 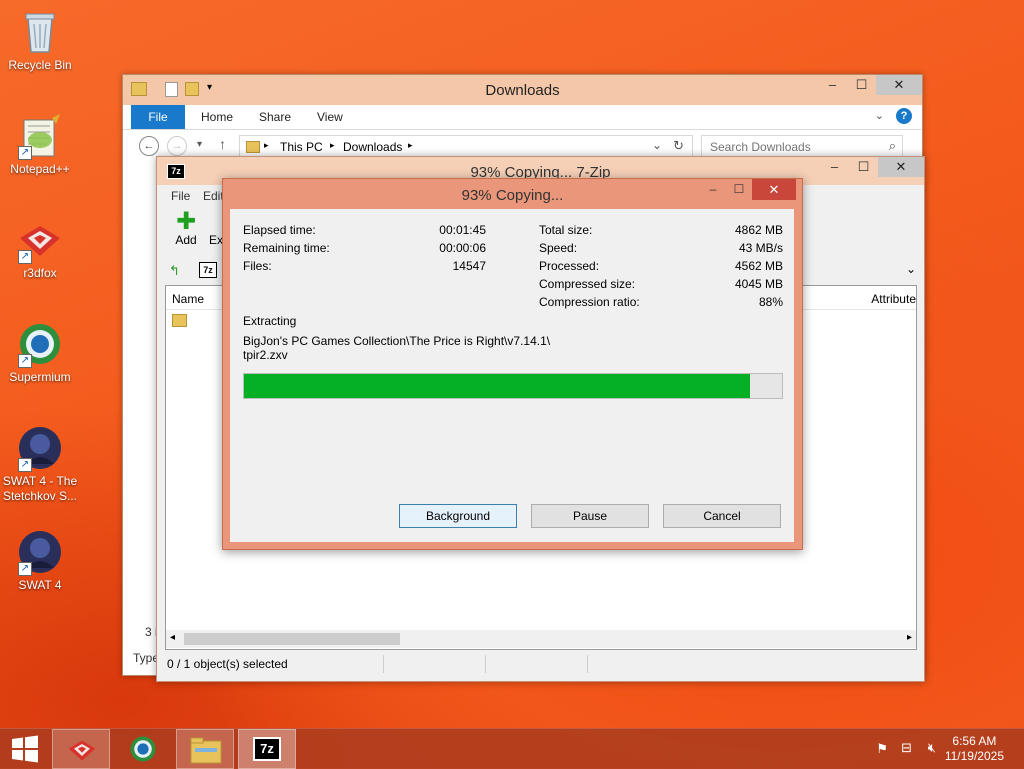 I want to click on taskbar: 7z ⚑ ⊟ 🔇︎ 6:56 AM 11/19/2025, so click(x=512, y=748).